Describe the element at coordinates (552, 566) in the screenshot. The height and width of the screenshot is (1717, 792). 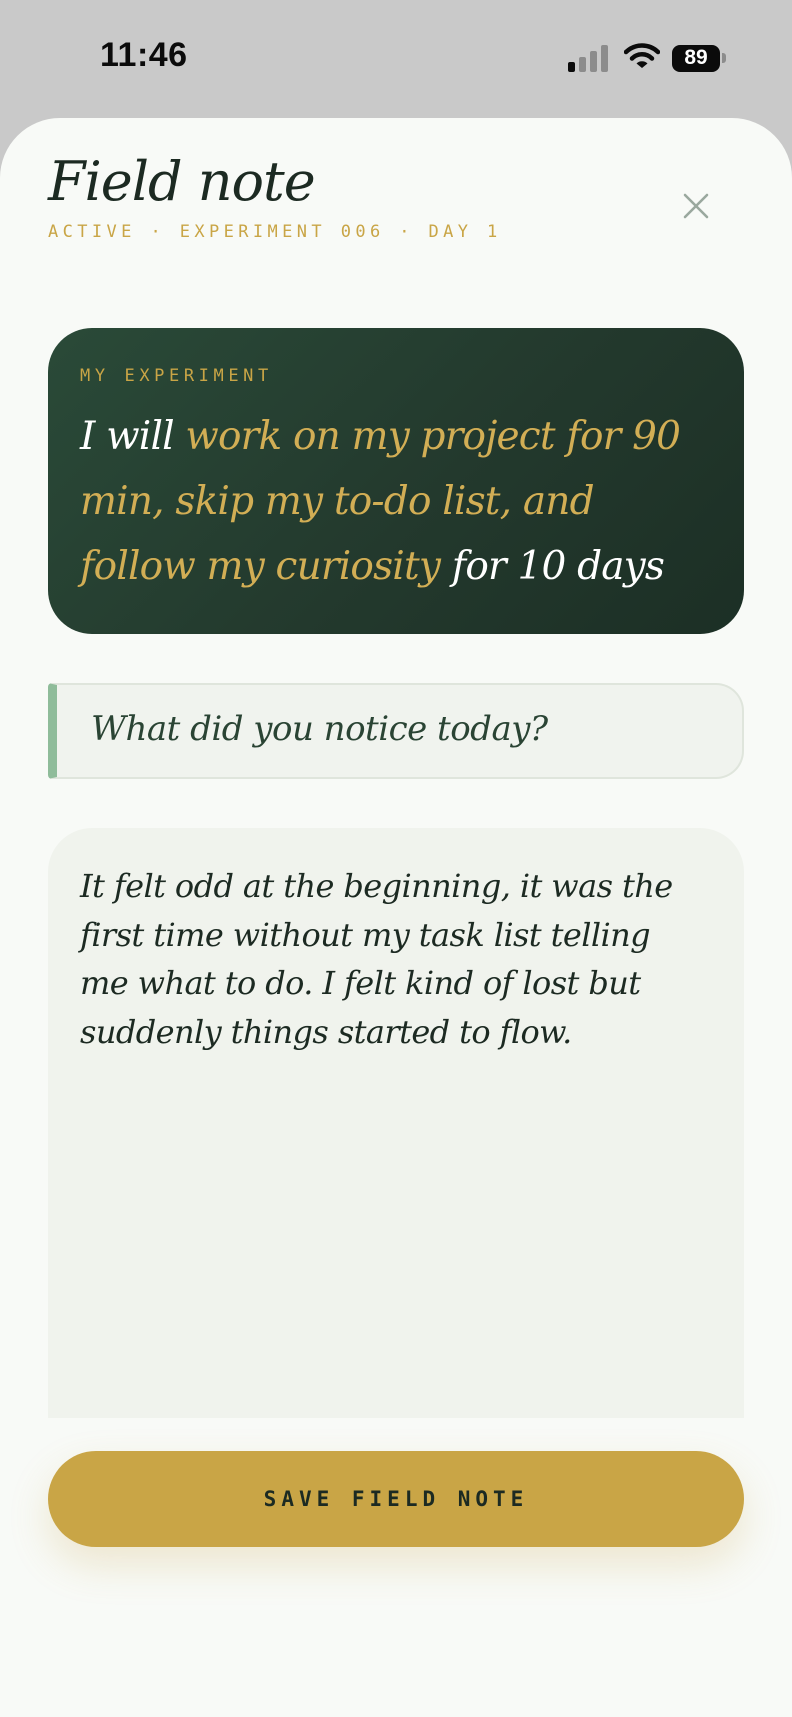
I see `experiment-suffix: for 10 days` at that location.